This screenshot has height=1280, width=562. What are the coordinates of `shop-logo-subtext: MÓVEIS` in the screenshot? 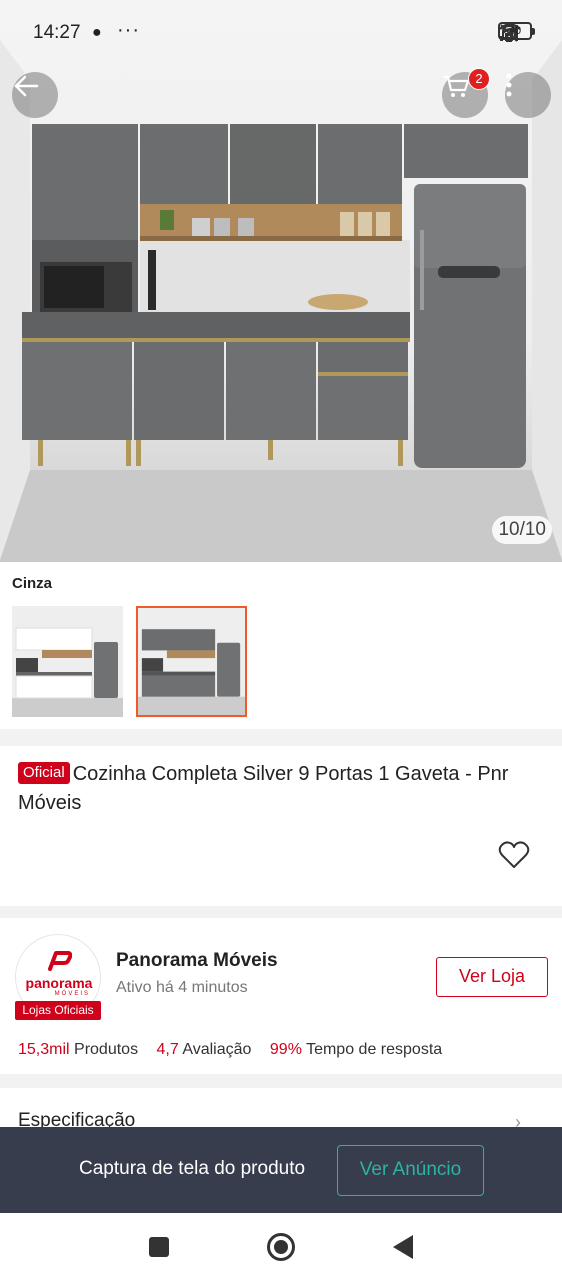 It's located at (72, 994).